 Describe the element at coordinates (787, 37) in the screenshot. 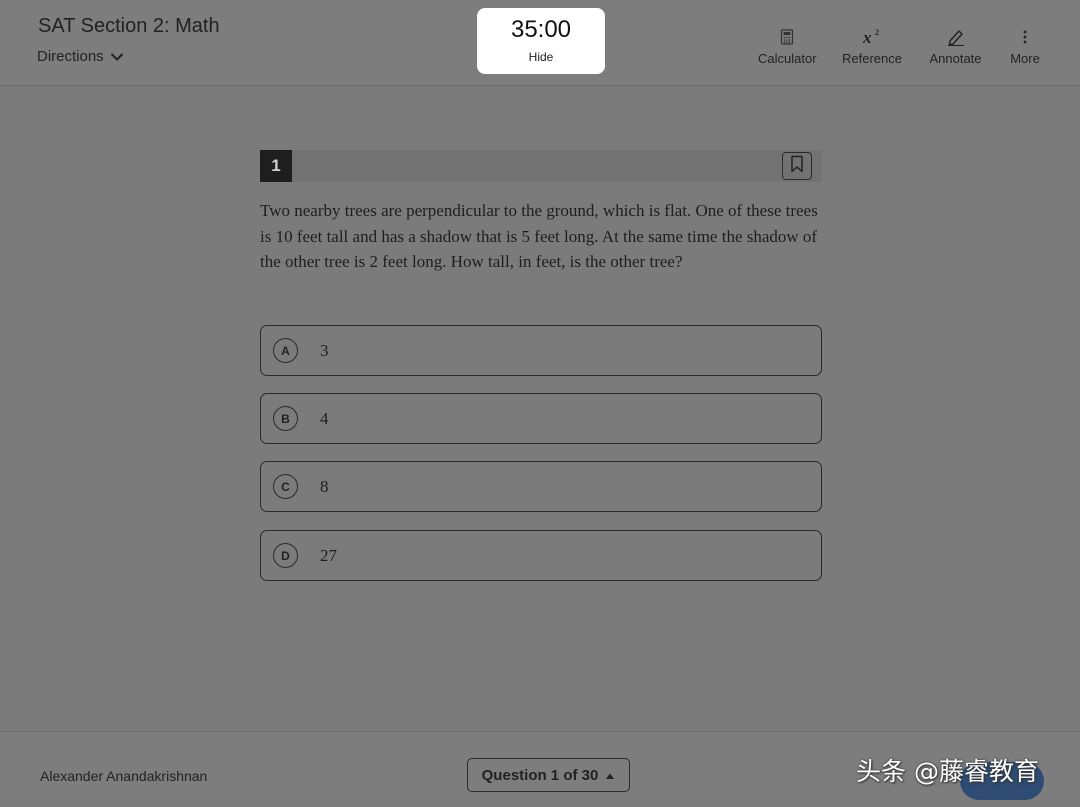

I see `calculator-icon` at that location.